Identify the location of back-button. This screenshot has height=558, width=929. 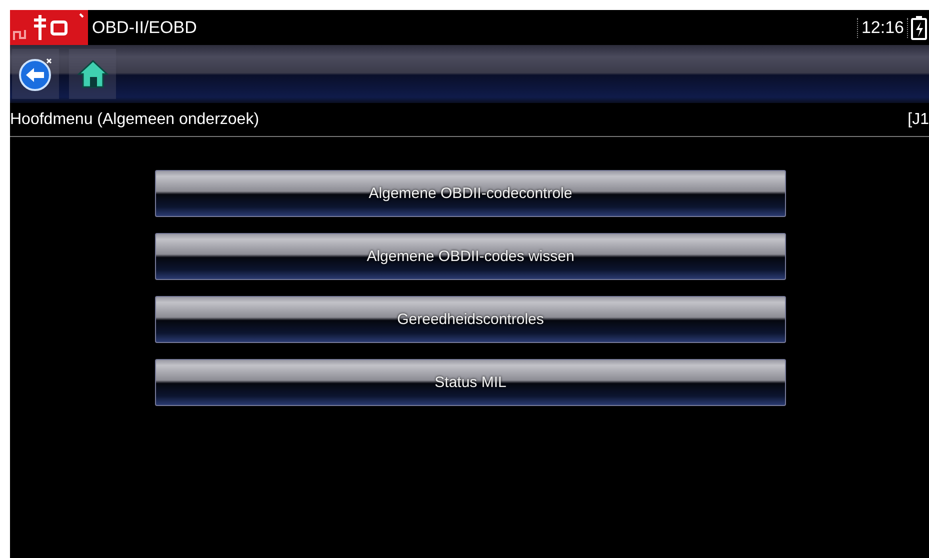
(35, 74).